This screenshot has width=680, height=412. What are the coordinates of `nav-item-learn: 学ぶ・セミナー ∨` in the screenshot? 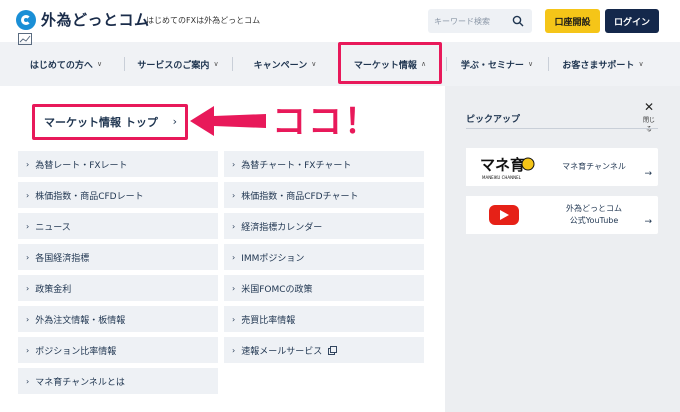 It's located at (497, 64).